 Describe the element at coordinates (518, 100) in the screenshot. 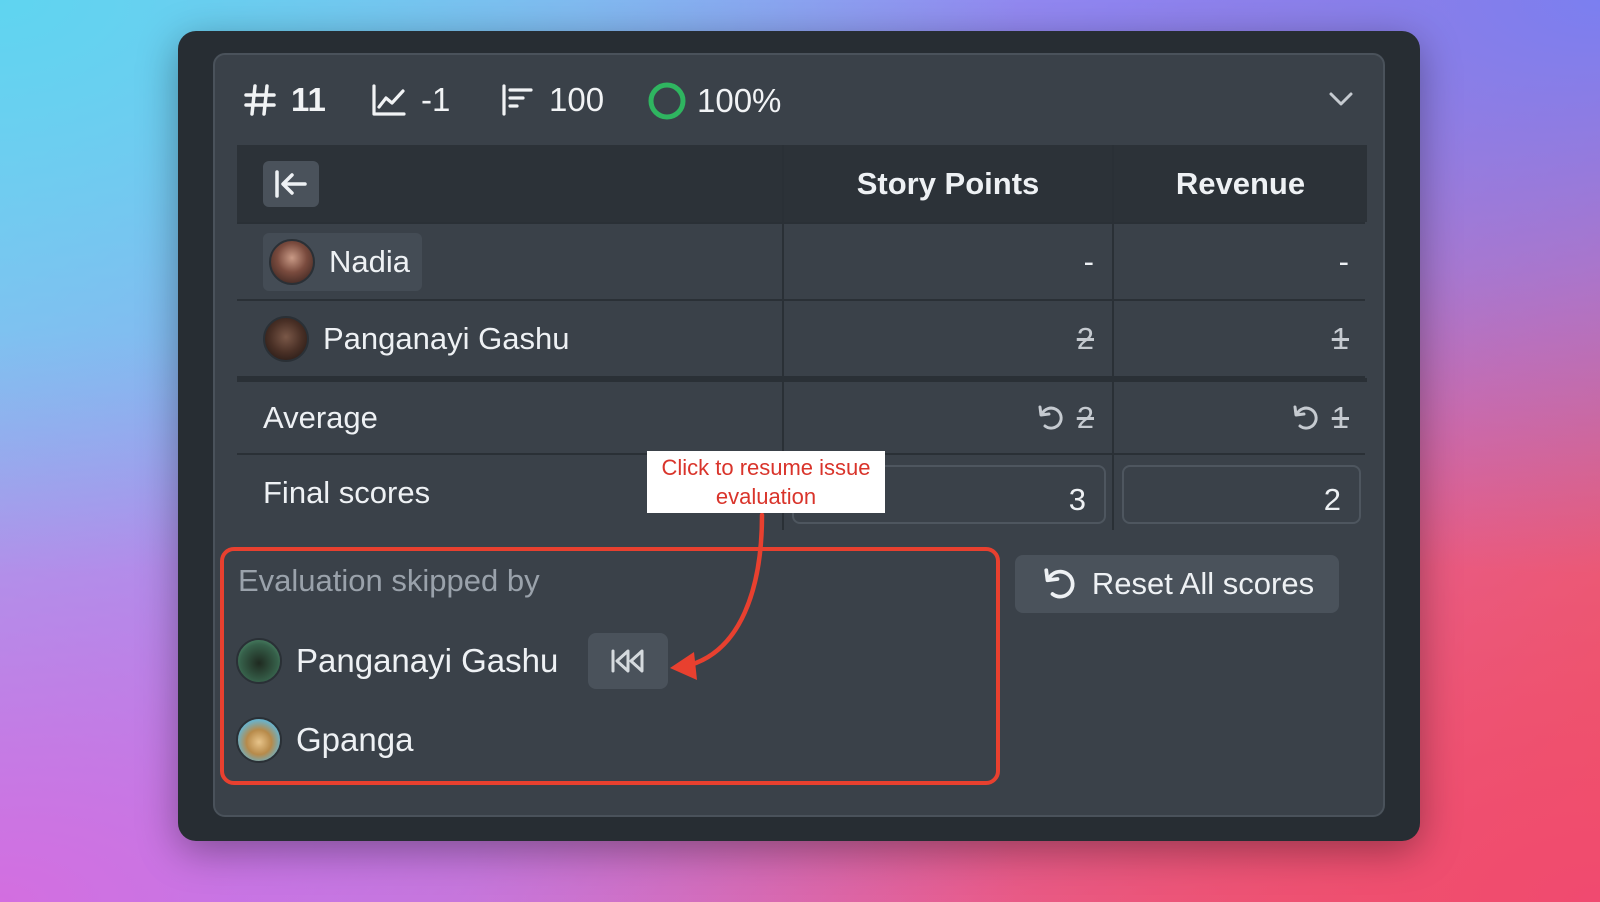

I see `priority-bars-icon` at that location.